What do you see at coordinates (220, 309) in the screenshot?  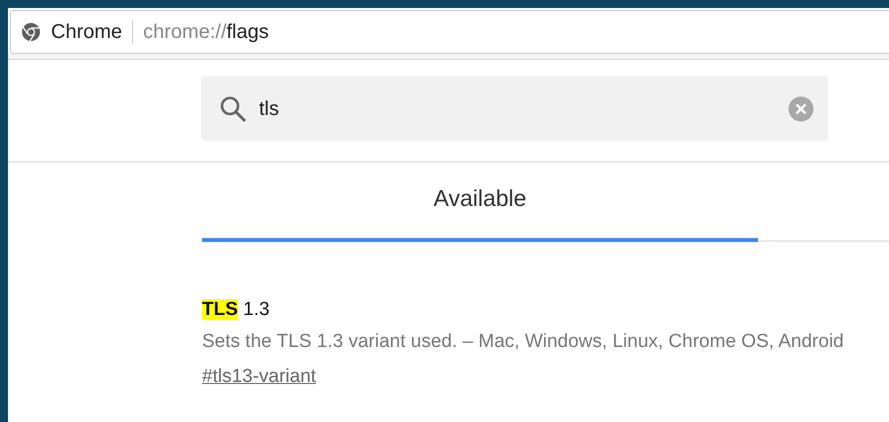 I see `highlighted-match: TLS` at bounding box center [220, 309].